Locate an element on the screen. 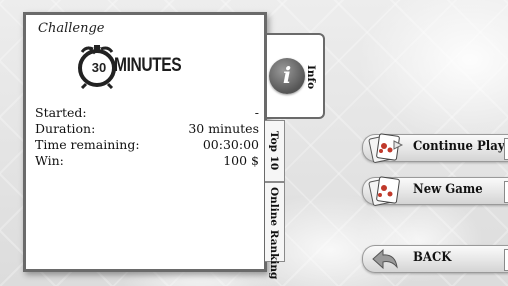 This screenshot has height=286, width=508. stat-value: 30 minutes is located at coordinates (223, 128).